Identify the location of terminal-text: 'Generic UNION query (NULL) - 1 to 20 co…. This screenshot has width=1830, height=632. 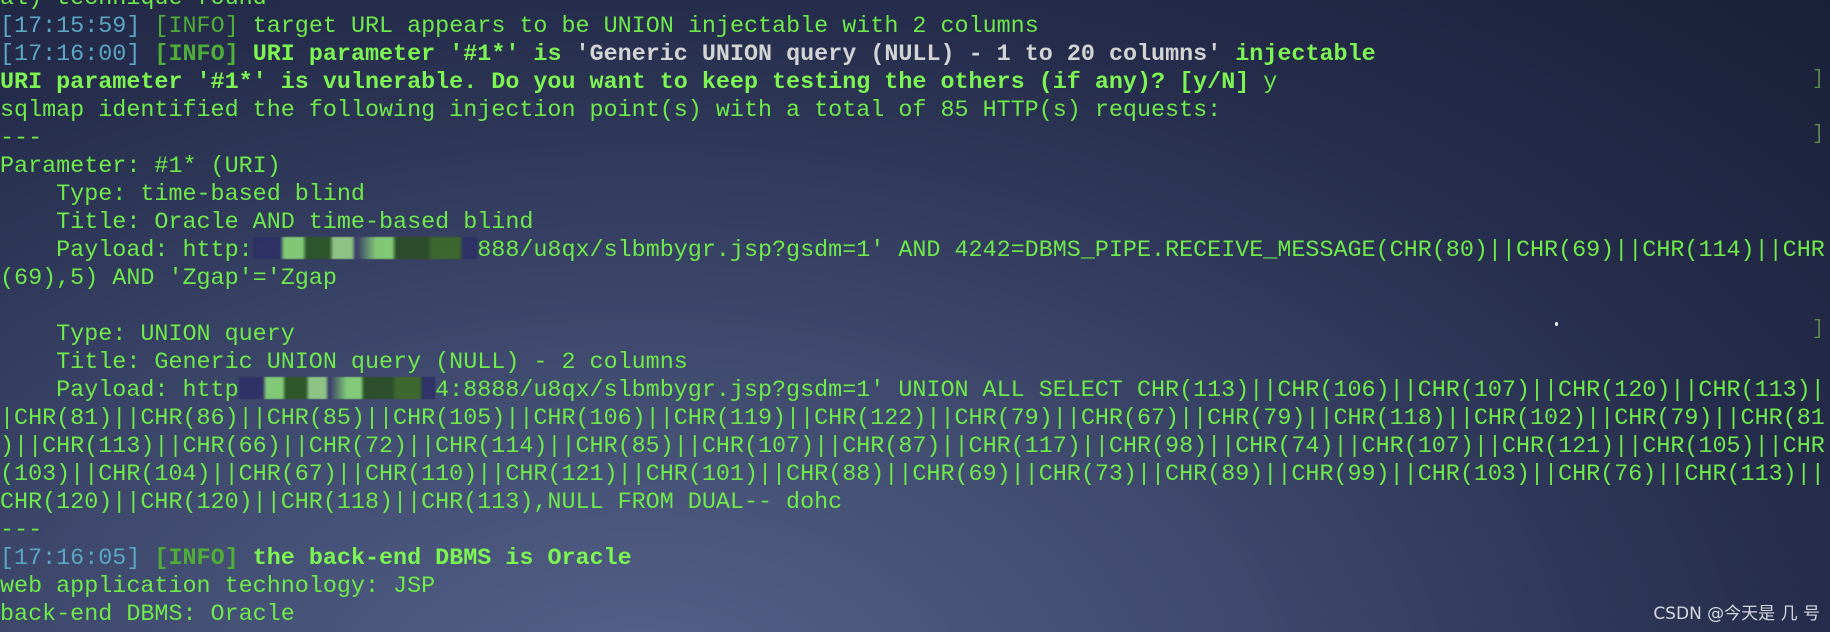
(898, 55).